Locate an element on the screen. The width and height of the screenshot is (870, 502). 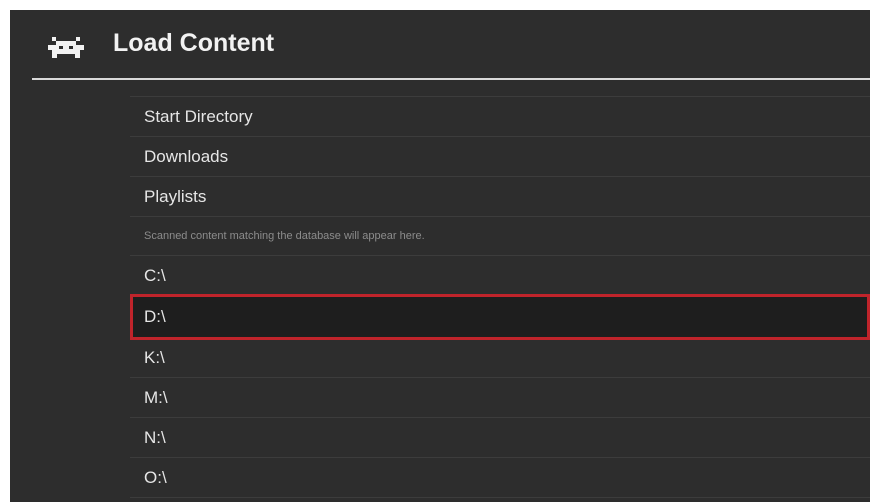
page-title: Load Content is located at coordinates (194, 43).